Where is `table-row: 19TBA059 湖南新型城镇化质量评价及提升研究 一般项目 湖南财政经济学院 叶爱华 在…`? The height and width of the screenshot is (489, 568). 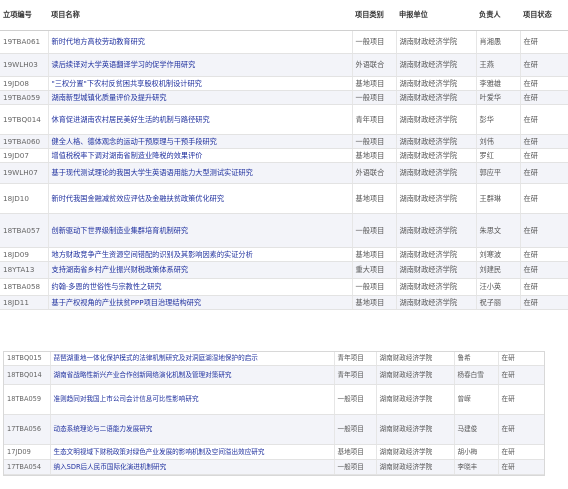
table-row: 19TBA059 湖南新型城镇化质量评价及提升研究 一般项目 湖南财政经济学院 叶爱华 在… is located at coordinates (284, 97).